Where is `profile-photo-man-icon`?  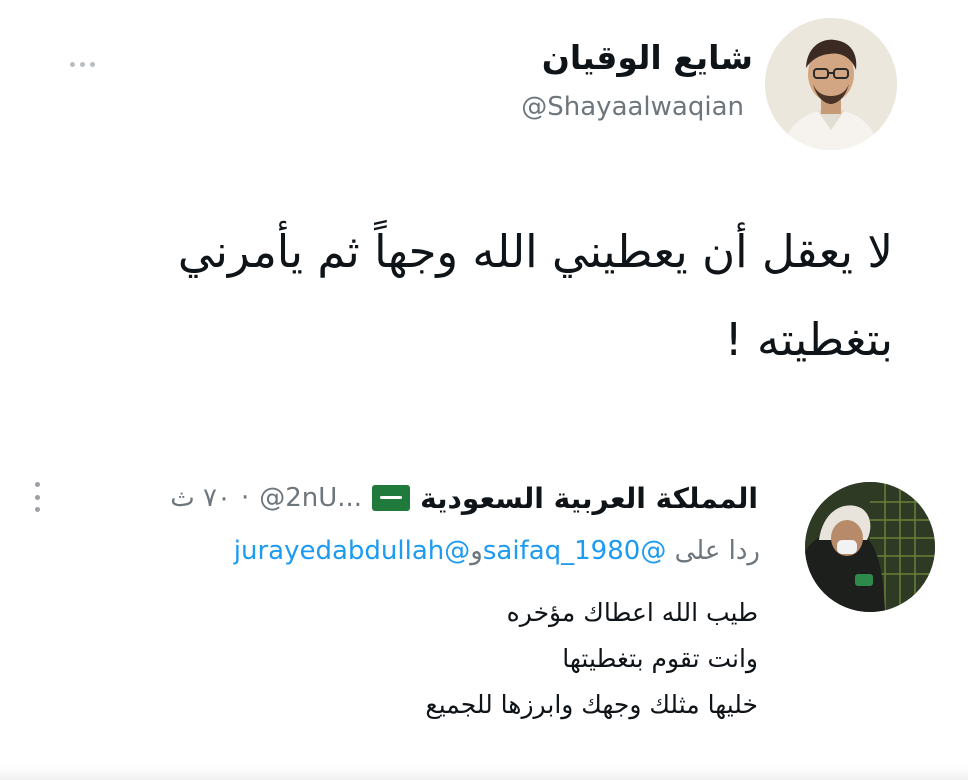
profile-photo-man-icon is located at coordinates (831, 84).